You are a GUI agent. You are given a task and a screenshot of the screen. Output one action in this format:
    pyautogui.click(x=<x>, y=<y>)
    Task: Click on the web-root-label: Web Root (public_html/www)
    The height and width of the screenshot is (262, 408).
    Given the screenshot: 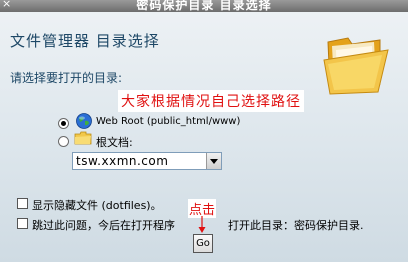 What is the action you would take?
    pyautogui.click(x=168, y=121)
    